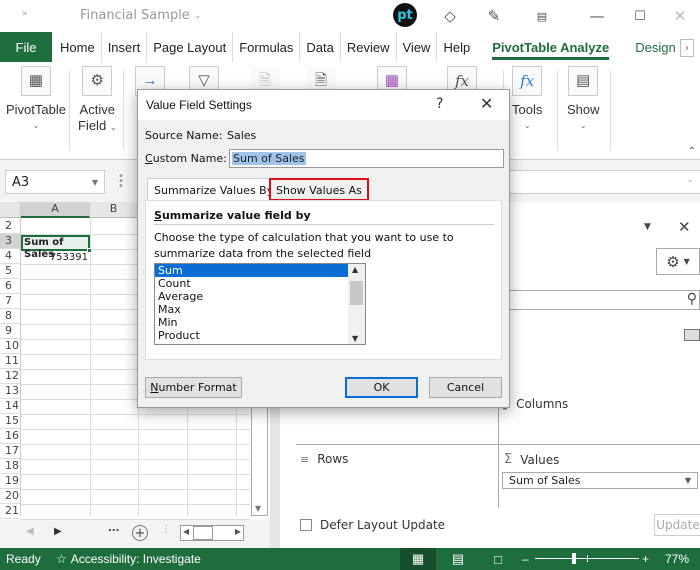 This screenshot has width=700, height=570. What do you see at coordinates (251, 322) in the screenshot?
I see `listbox-item: Min` at bounding box center [251, 322].